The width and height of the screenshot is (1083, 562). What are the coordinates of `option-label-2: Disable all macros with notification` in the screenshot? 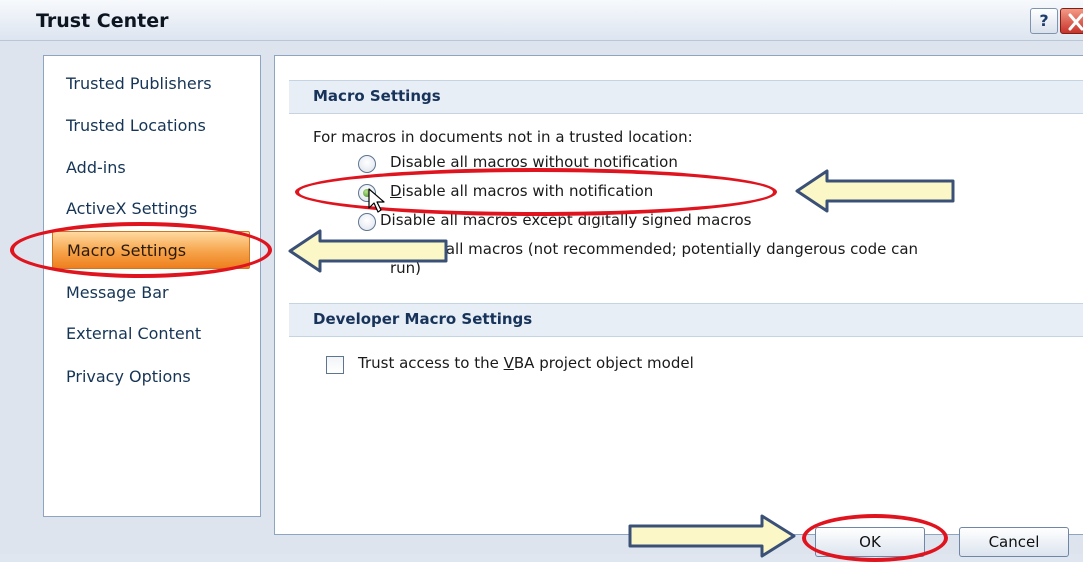 It's located at (522, 191).